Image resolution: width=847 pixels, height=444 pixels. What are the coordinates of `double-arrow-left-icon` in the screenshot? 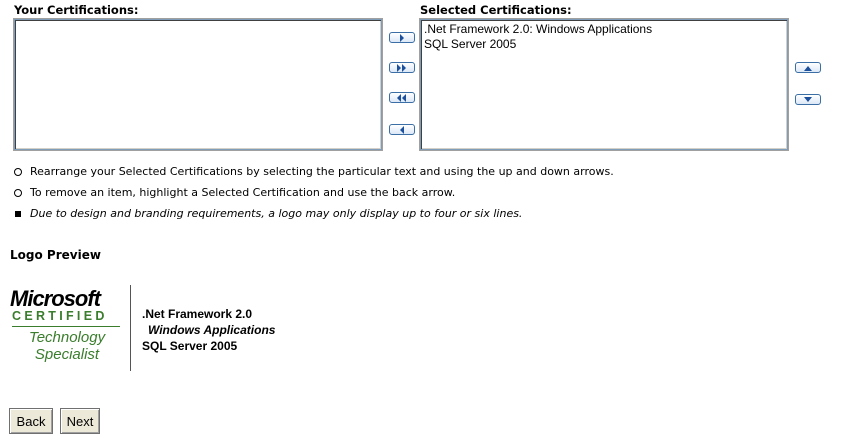 It's located at (401, 97).